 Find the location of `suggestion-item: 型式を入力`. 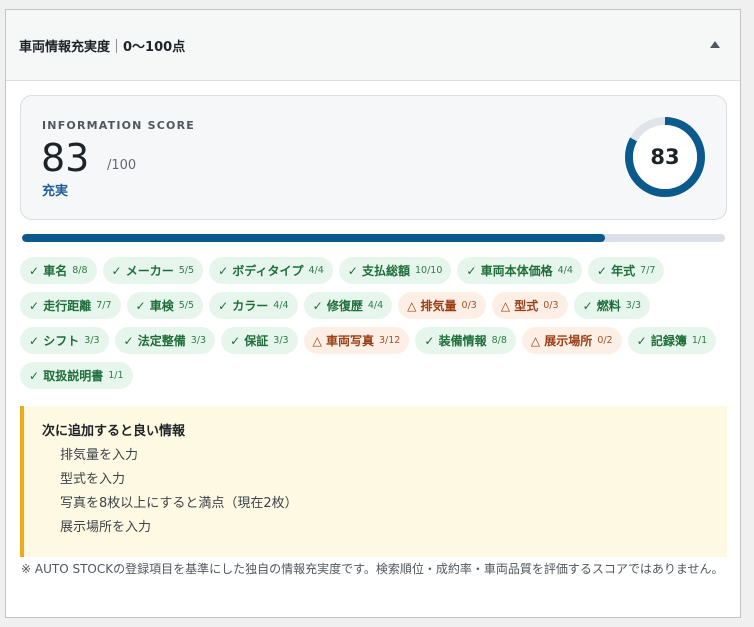

suggestion-item: 型式を入力 is located at coordinates (93, 479).